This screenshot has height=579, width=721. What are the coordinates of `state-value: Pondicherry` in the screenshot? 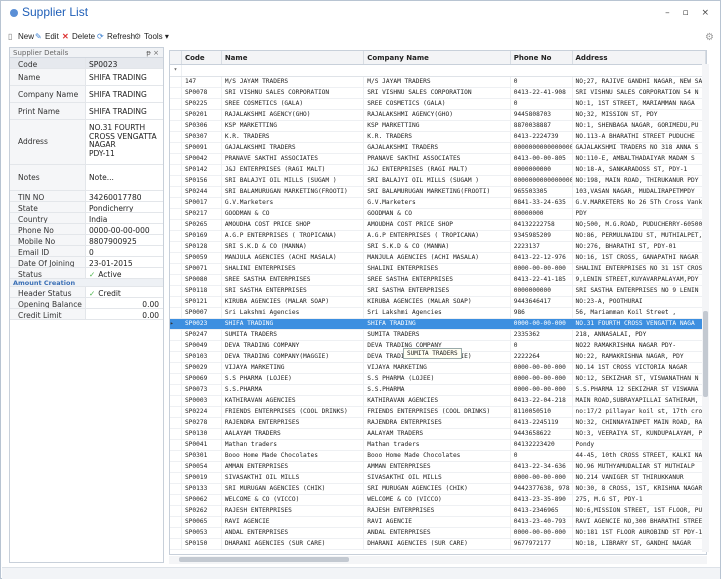 It's located at (124, 207).